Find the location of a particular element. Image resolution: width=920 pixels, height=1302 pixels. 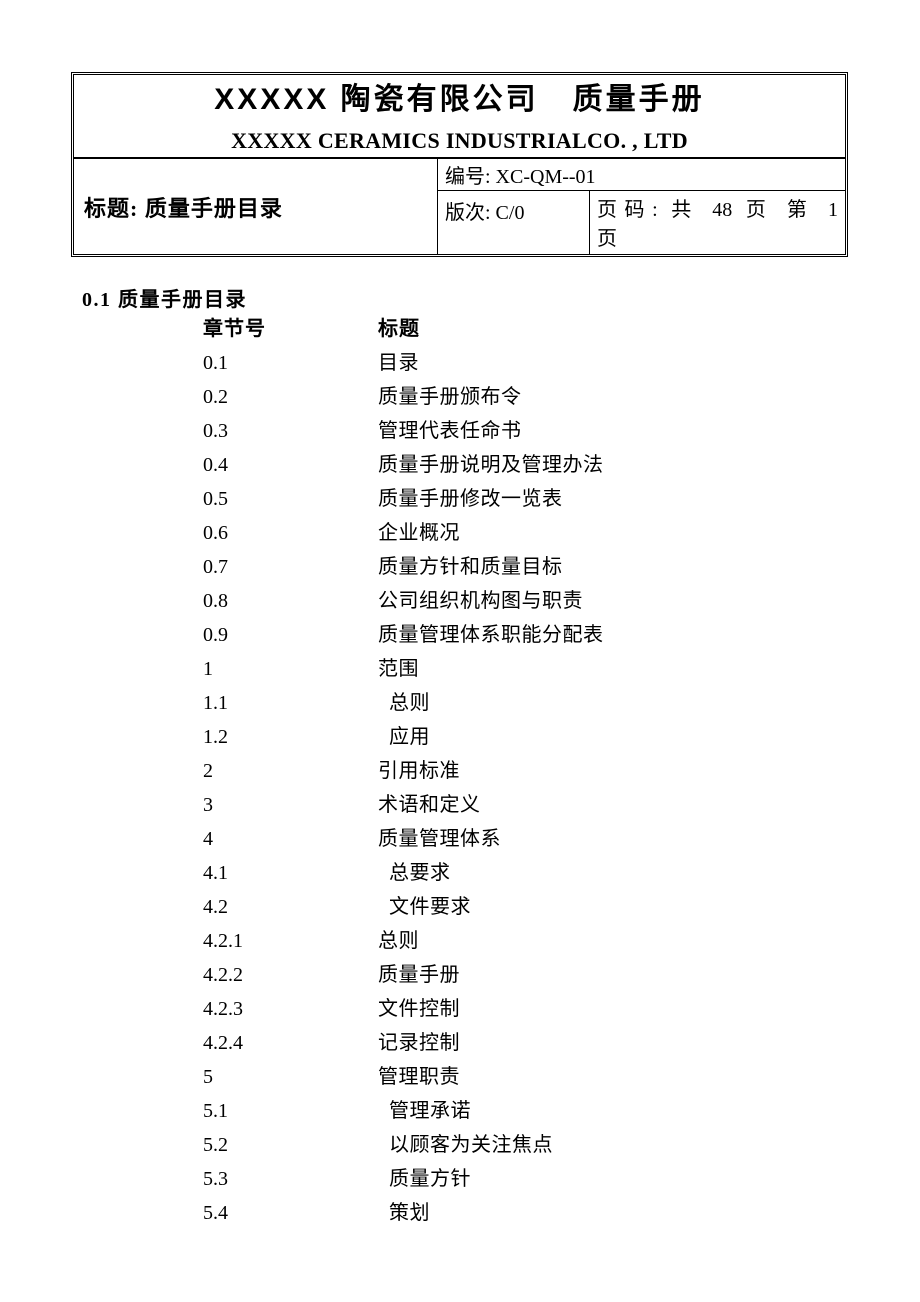

toc-row: 4.2.3 文件控制 is located at coordinates (460, 1015).